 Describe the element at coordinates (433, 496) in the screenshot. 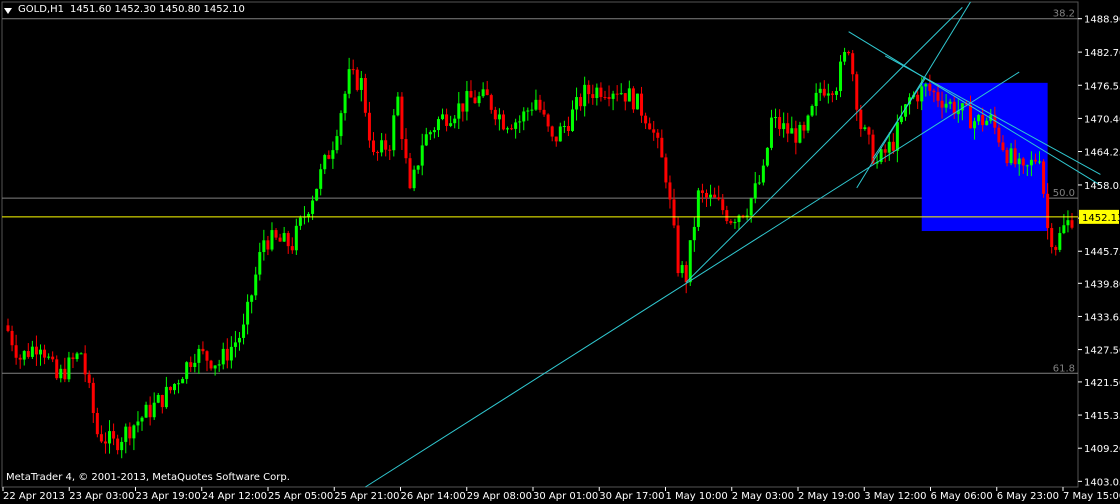

I see `x-tick-label: 26 Apr 14:00` at that location.